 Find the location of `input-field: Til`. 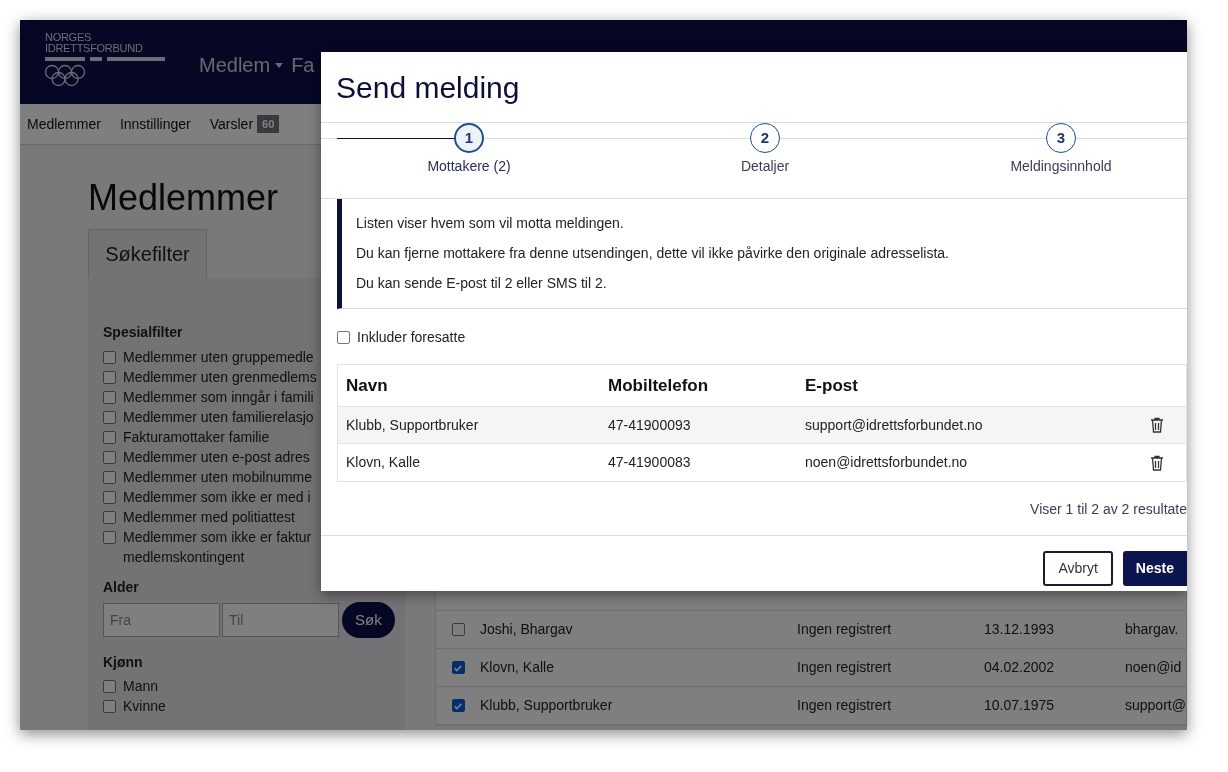

input-field: Til is located at coordinates (280, 620).